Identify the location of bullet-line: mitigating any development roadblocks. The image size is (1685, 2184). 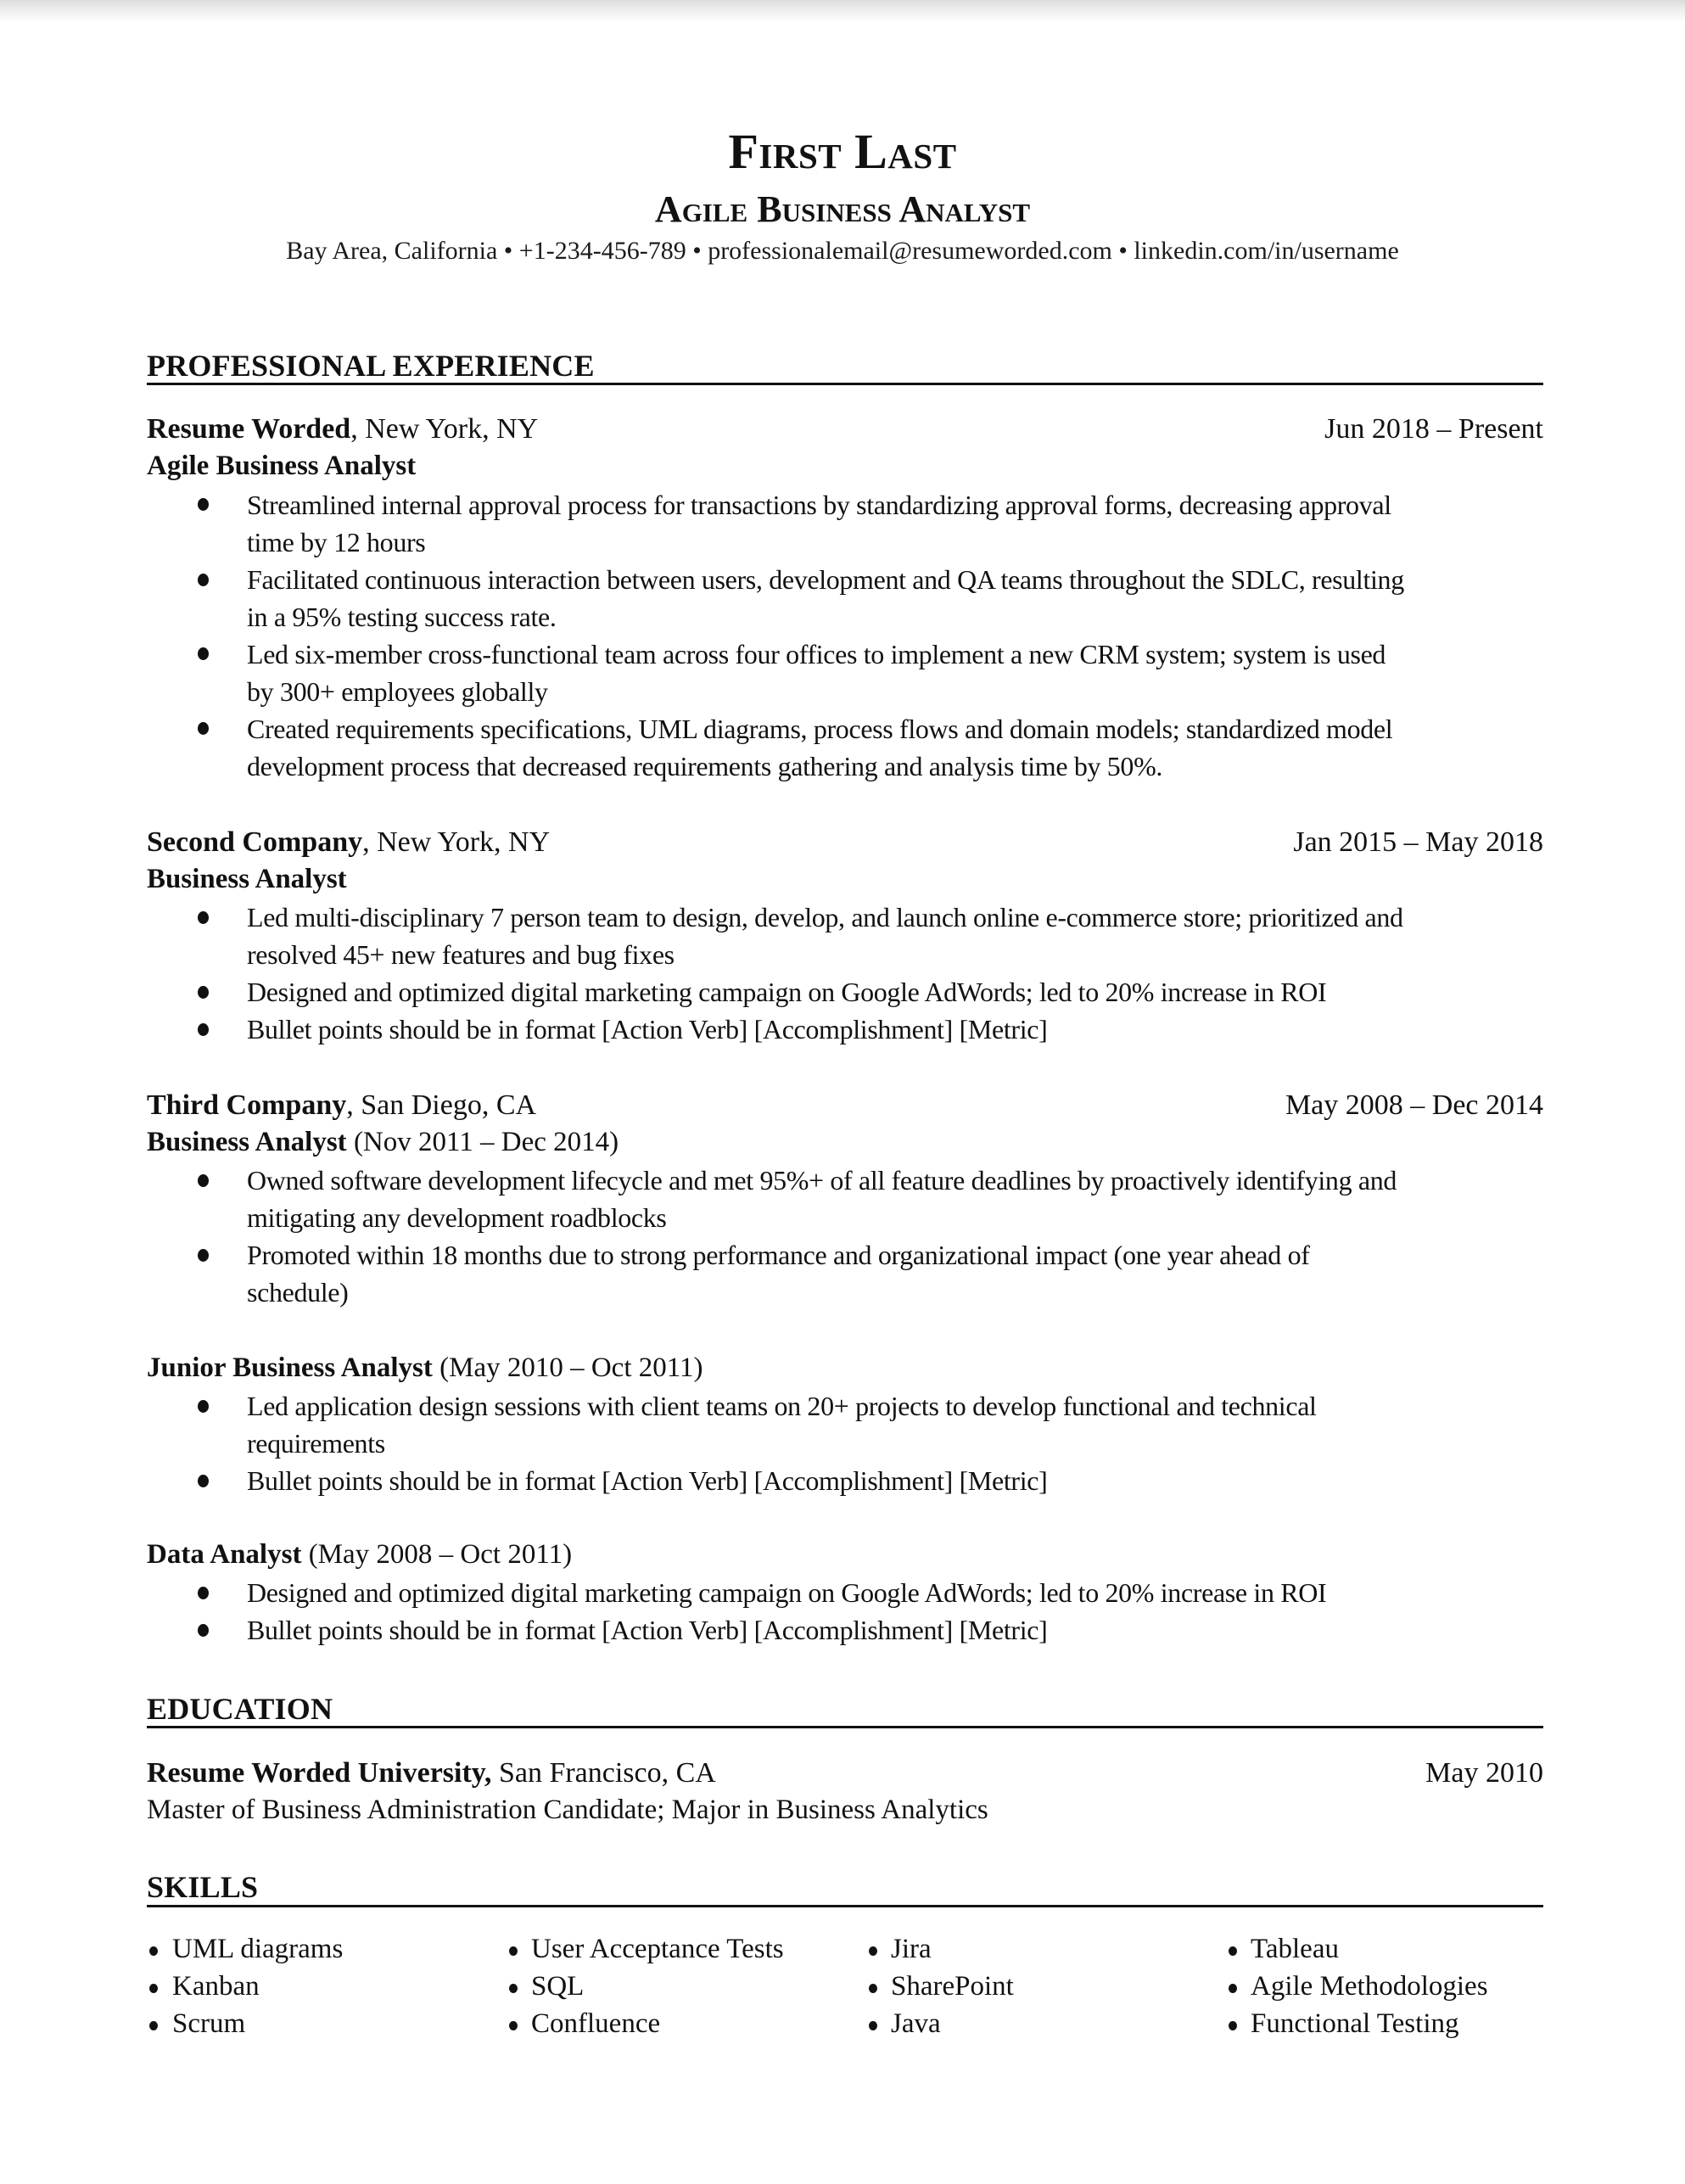
(457, 1217).